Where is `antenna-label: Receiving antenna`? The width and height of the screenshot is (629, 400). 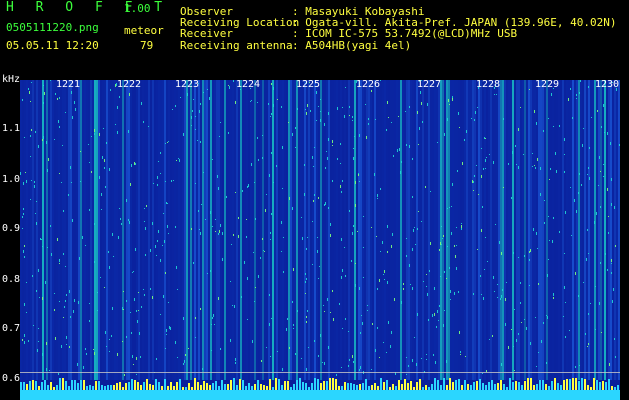 antenna-label: Receiving antenna is located at coordinates (236, 45).